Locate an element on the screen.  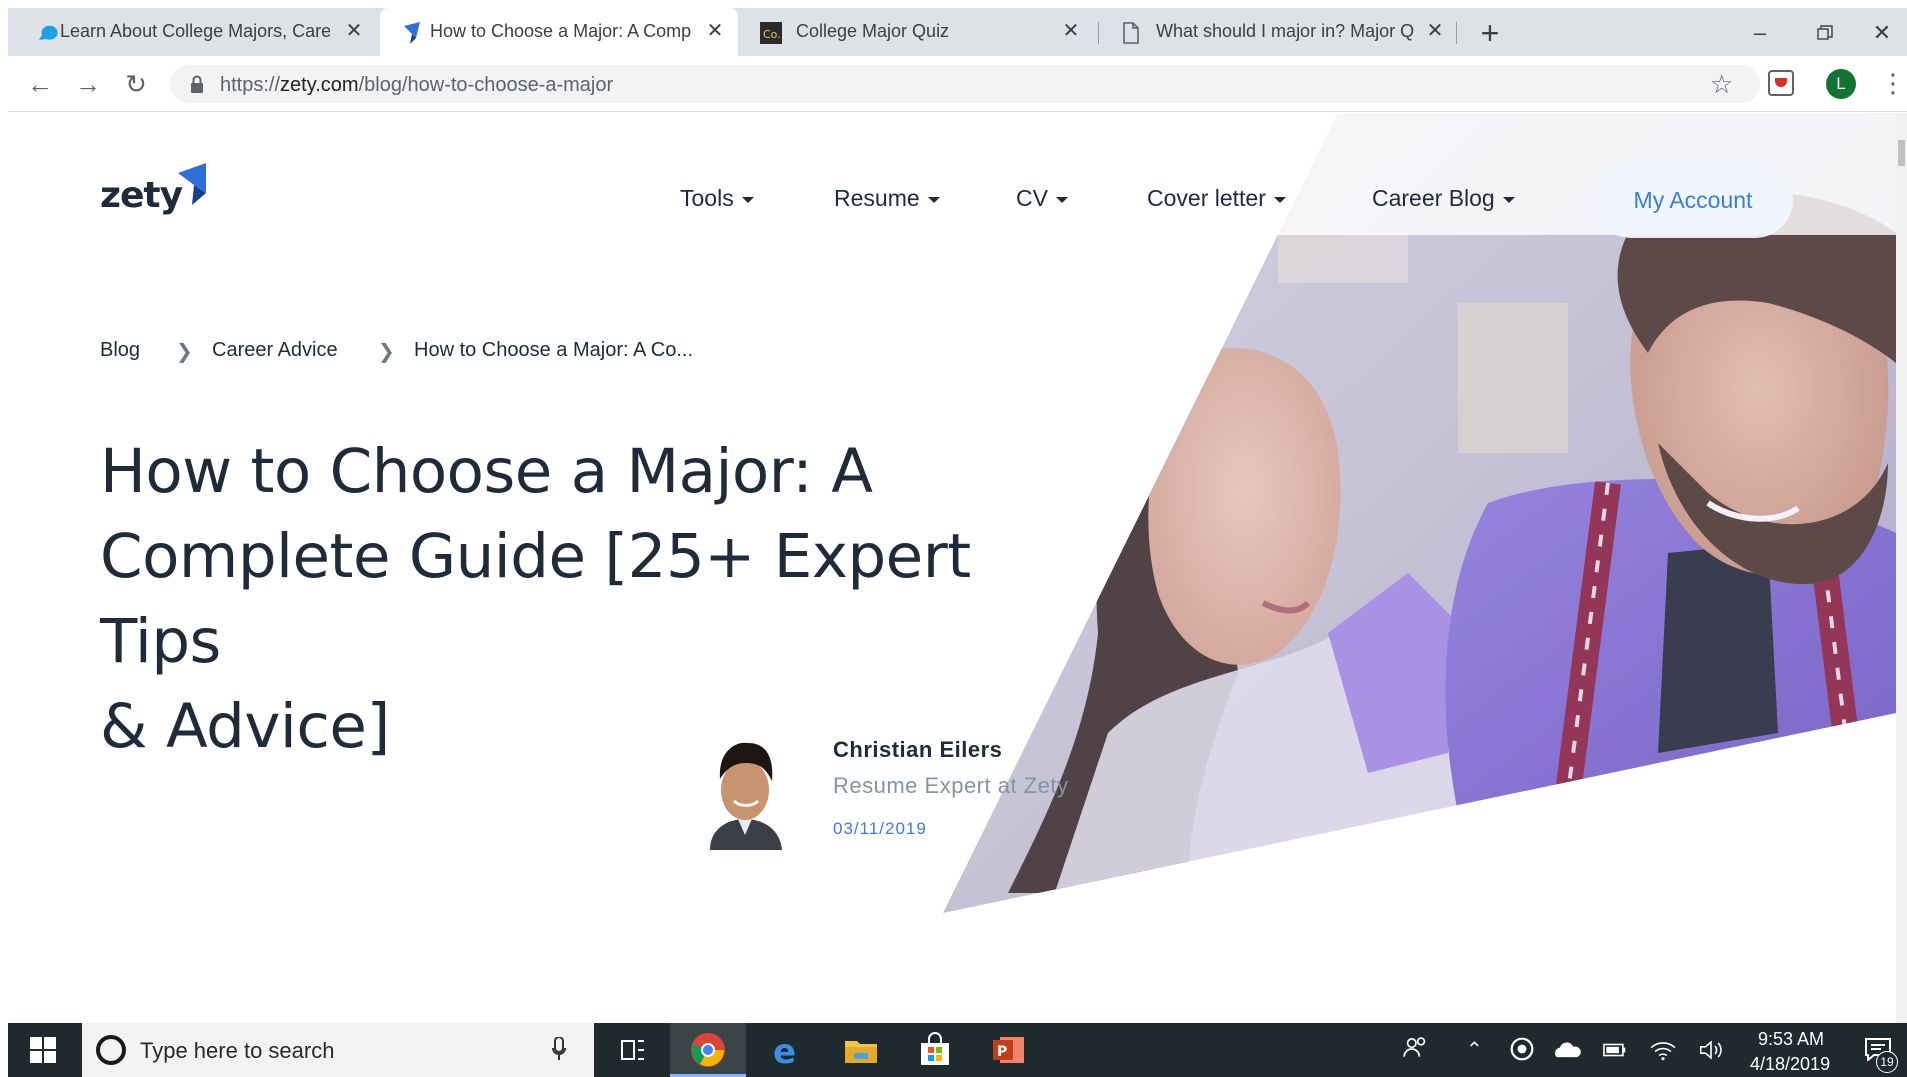
url-prefix: https:// is located at coordinates (250, 85).